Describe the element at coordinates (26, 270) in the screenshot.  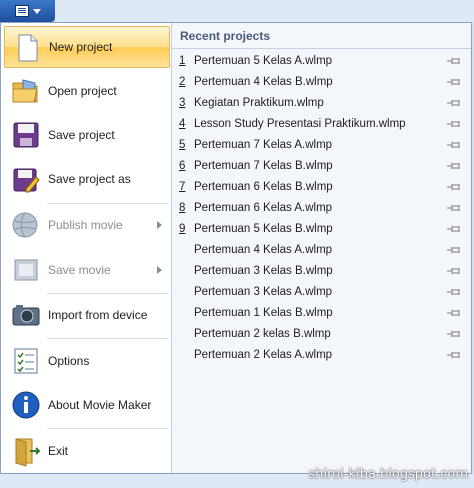
I see `film-icon` at that location.